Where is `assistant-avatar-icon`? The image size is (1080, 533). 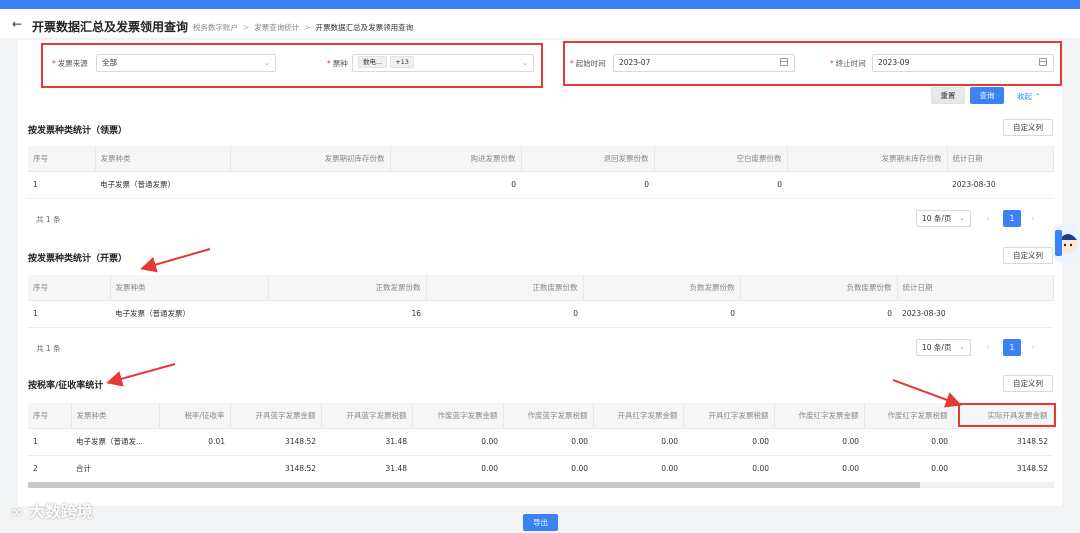
assistant-avatar-icon is located at coordinates (1066, 243).